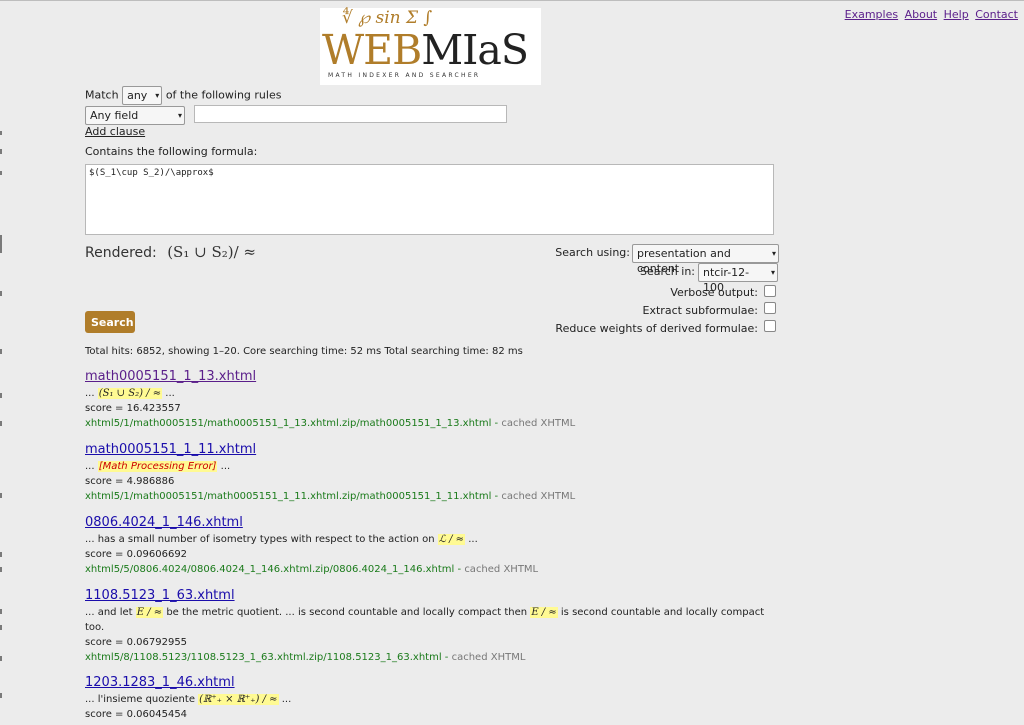  What do you see at coordinates (430, 522) in the screenshot?
I see `result-title-link: 0806.4024_1_146.xhtml` at bounding box center [430, 522].